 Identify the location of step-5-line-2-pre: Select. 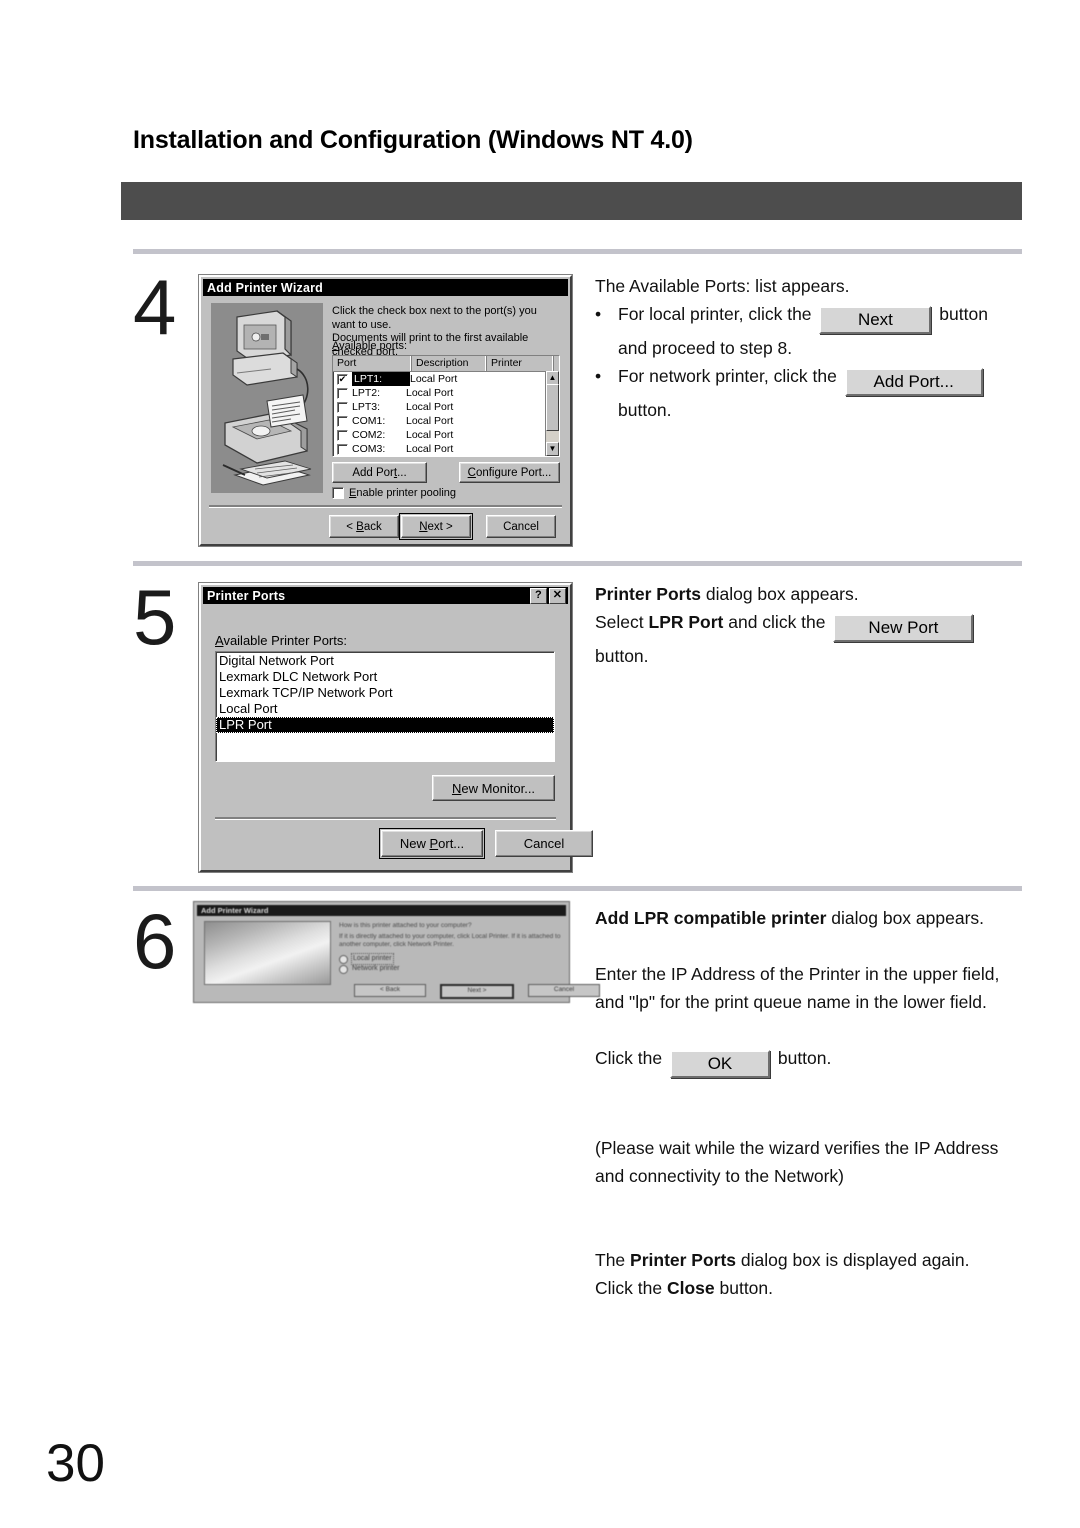
(622, 622).